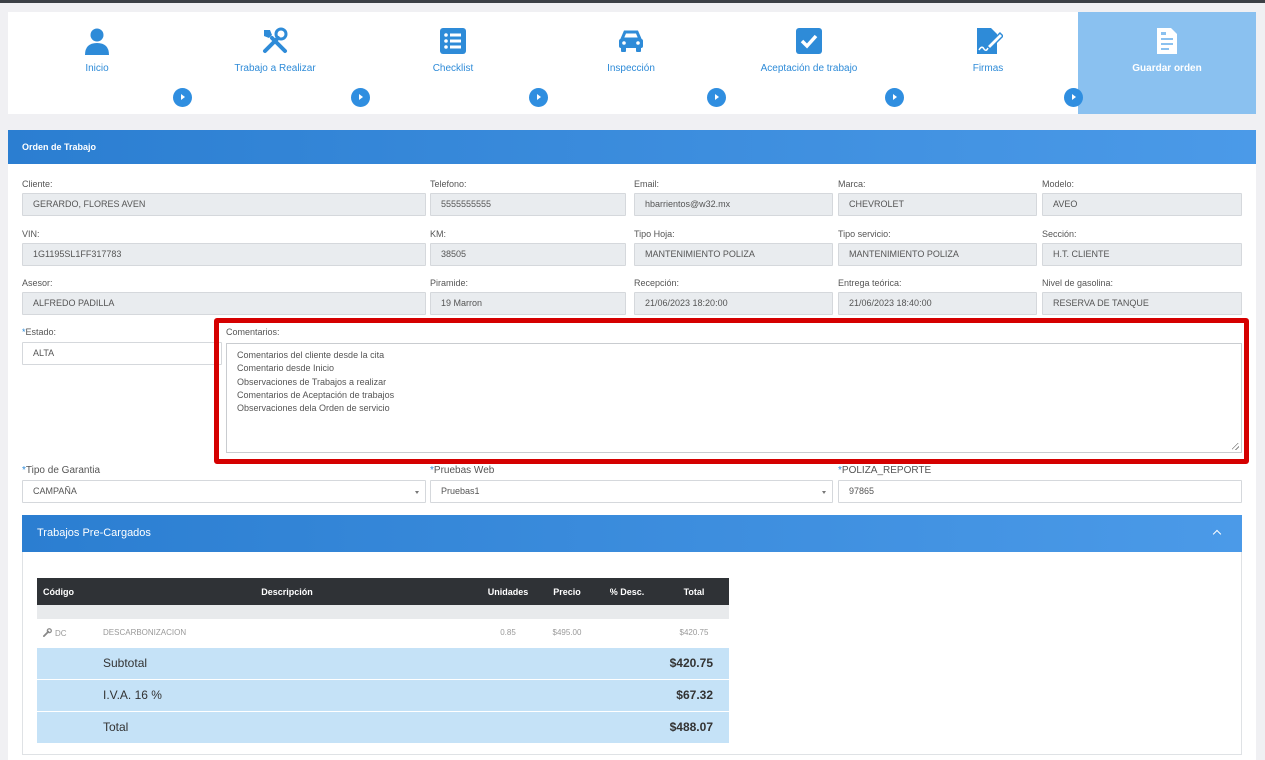  Describe the element at coordinates (733, 204) in the screenshot. I see `email-field: hbarrientos@w32.mx` at that location.